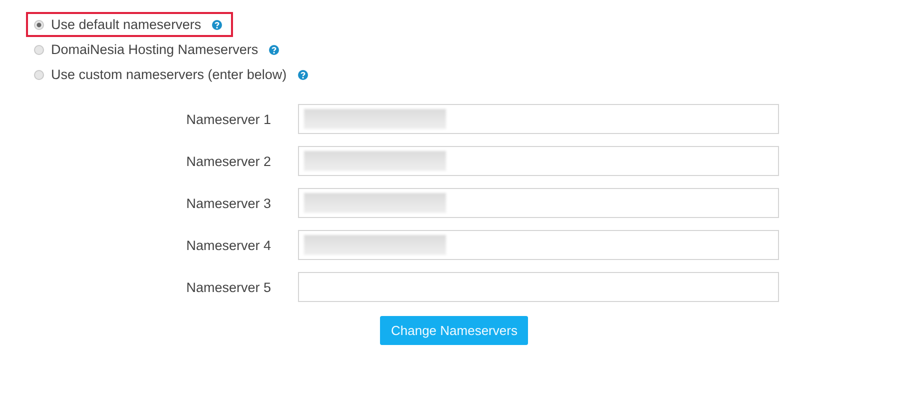 Image resolution: width=920 pixels, height=413 pixels. What do you see at coordinates (228, 119) in the screenshot?
I see `field-label: Nameserver 1` at bounding box center [228, 119].